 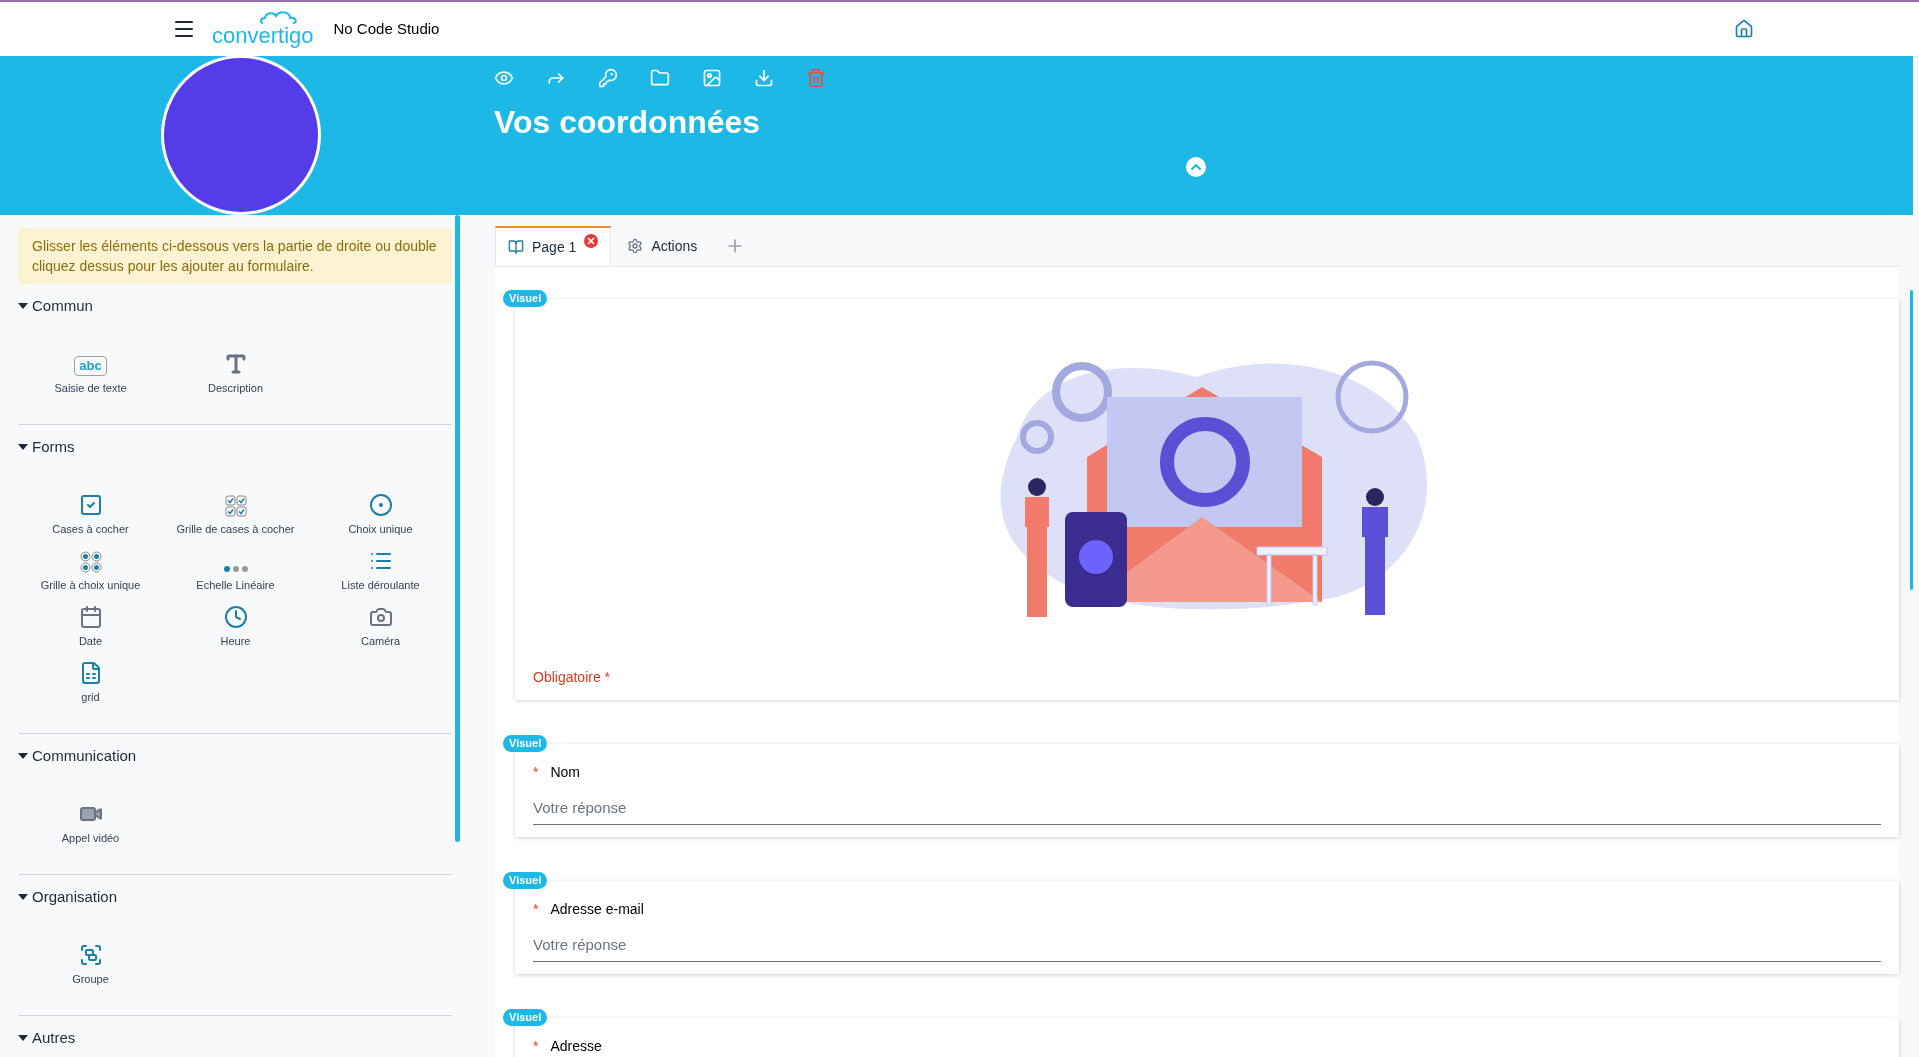 I want to click on section-title: Autres, so click(x=54, y=1037).